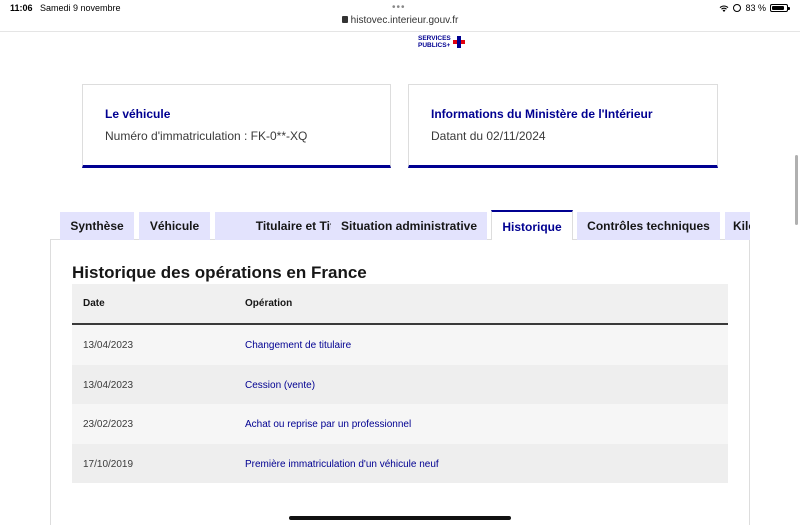 This screenshot has height=525, width=800. What do you see at coordinates (206, 136) in the screenshot?
I see `registration-number: Numéro d'immatriculation : FK-0**-XQ` at bounding box center [206, 136].